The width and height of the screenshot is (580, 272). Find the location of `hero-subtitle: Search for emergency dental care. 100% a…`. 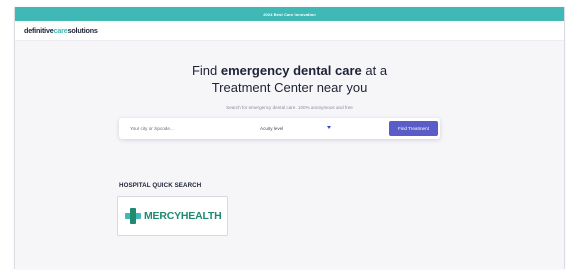

hero-subtitle: Search for emergency dental care. 100% a… is located at coordinates (289, 107).